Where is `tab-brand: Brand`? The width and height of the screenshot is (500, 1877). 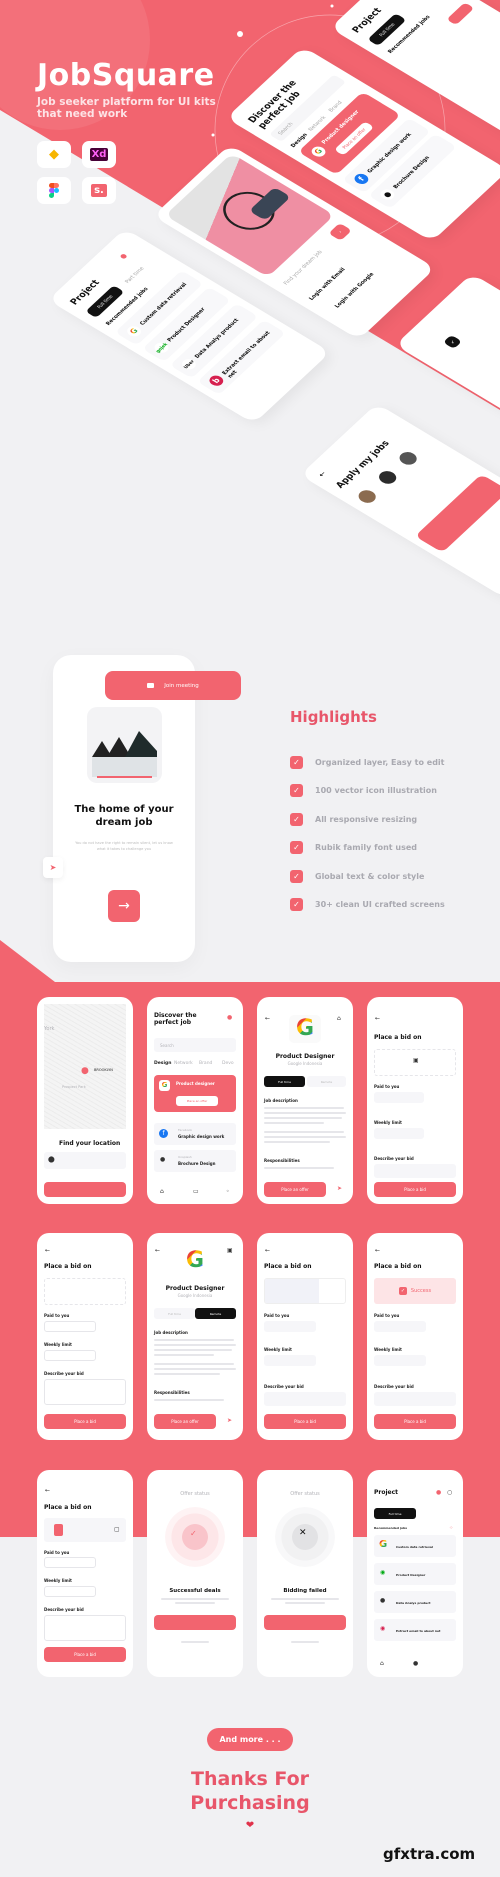 tab-brand: Brand is located at coordinates (205, 1063).